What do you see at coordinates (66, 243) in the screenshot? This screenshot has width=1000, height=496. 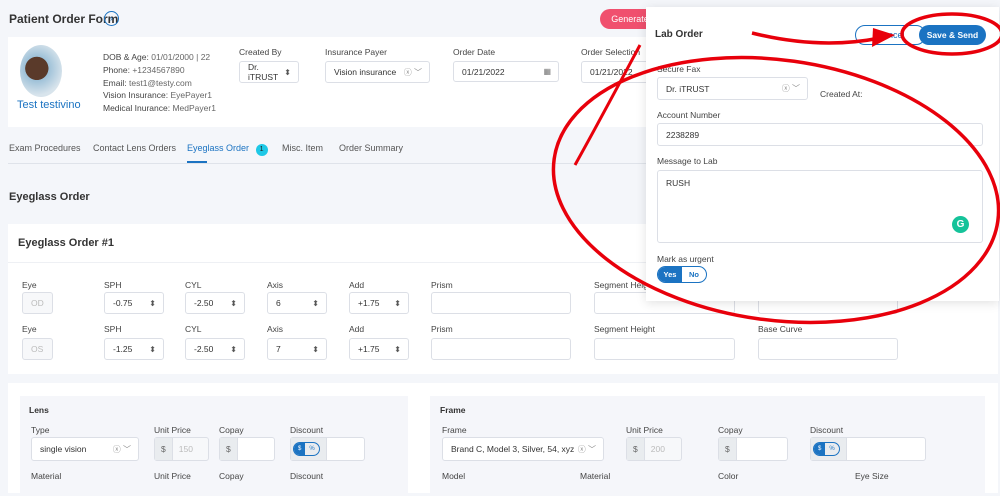 I see `card-title: Eyeglass Order #1` at bounding box center [66, 243].